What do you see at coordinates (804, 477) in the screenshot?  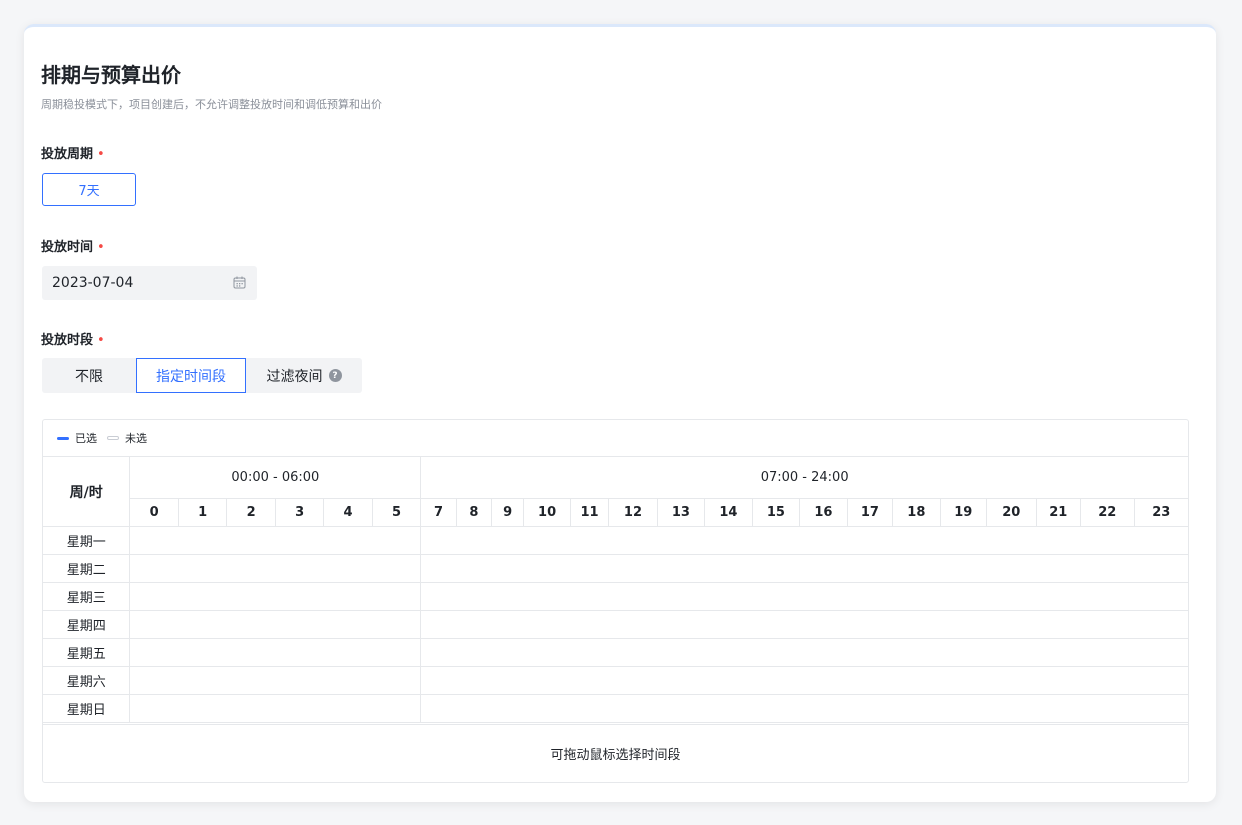 I see `range-header-day: 07:00 - 24:00` at bounding box center [804, 477].